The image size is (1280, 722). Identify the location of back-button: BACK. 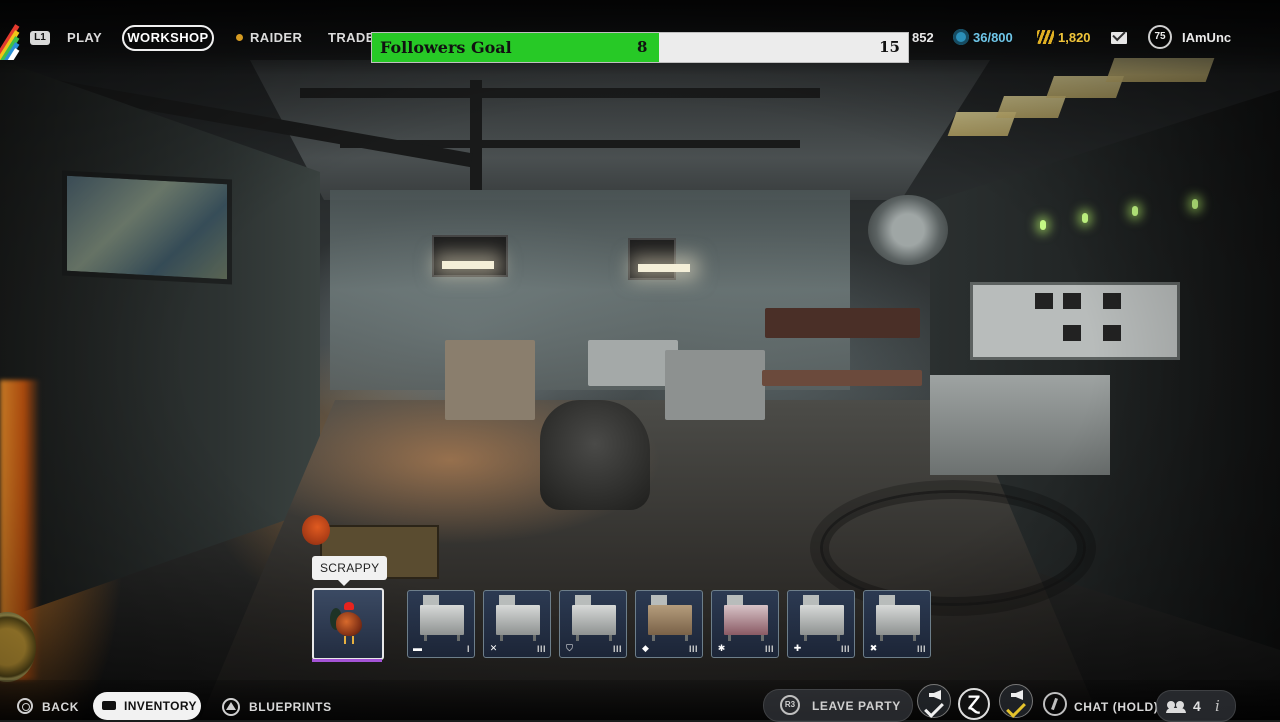
(60, 707).